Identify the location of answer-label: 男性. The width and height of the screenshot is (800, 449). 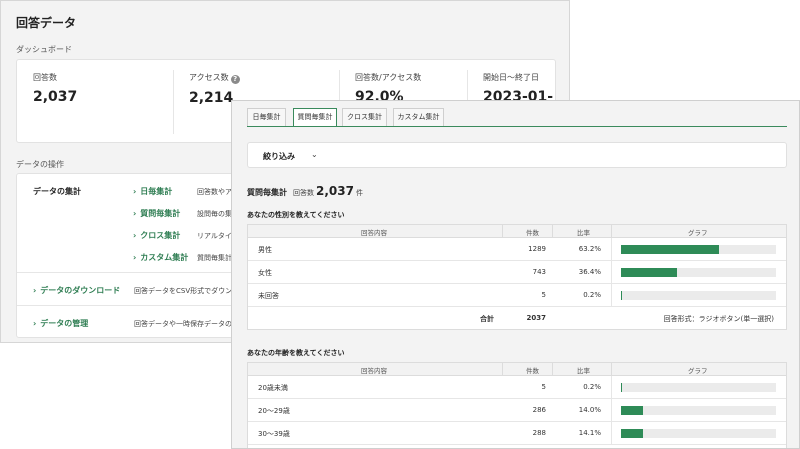
(265, 250).